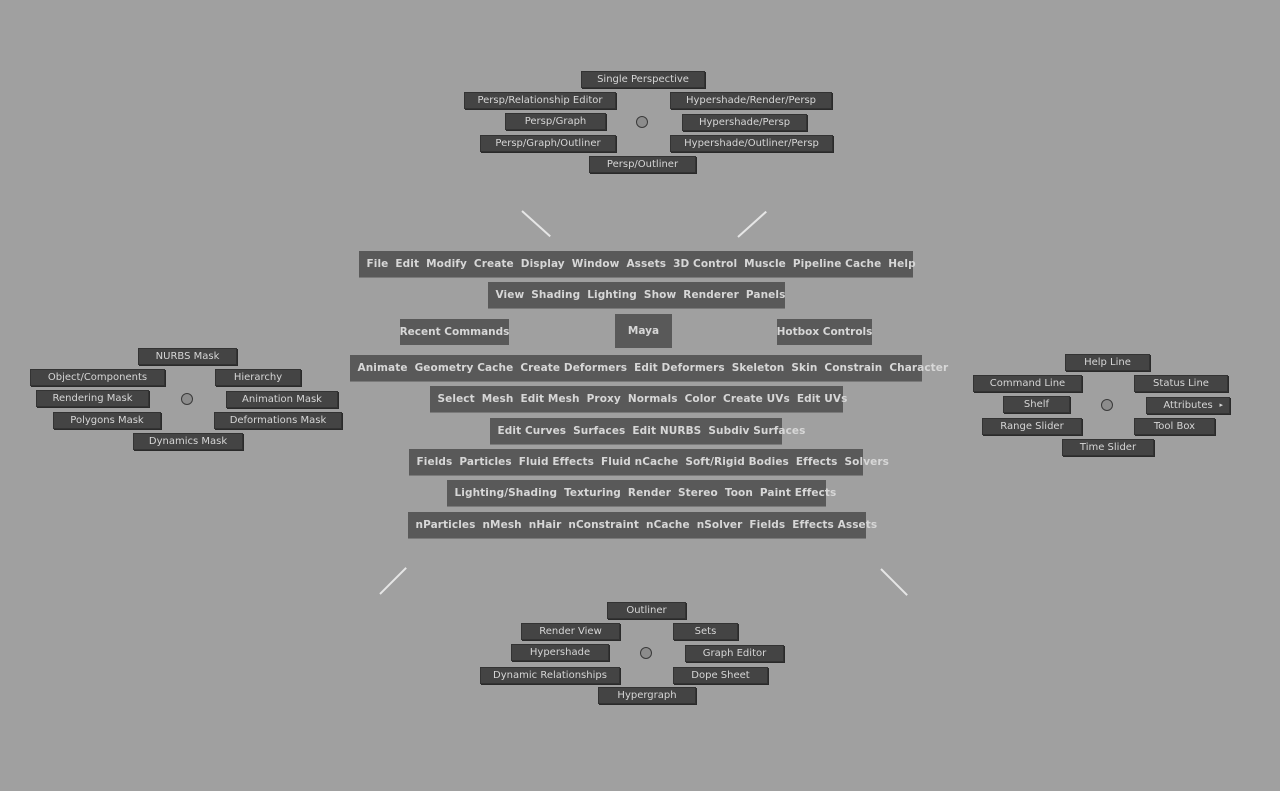 This screenshot has height=791, width=1280. Describe the element at coordinates (1181, 383) in the screenshot. I see `menu-item-status-line: Status Line` at that location.